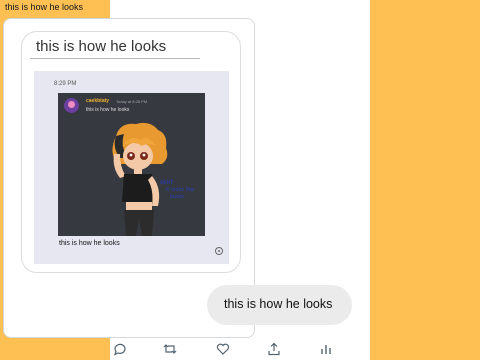 The image size is (480, 360). Describe the element at coordinates (108, 110) in the screenshot. I see `discord-message-text: this is how he looks` at that location.